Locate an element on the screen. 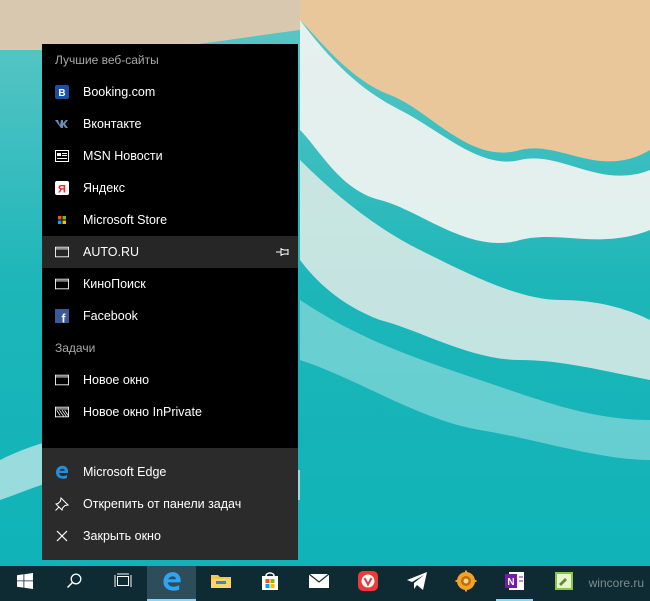 The width and height of the screenshot is (650, 601). svg-text: N is located at coordinates (510, 582).